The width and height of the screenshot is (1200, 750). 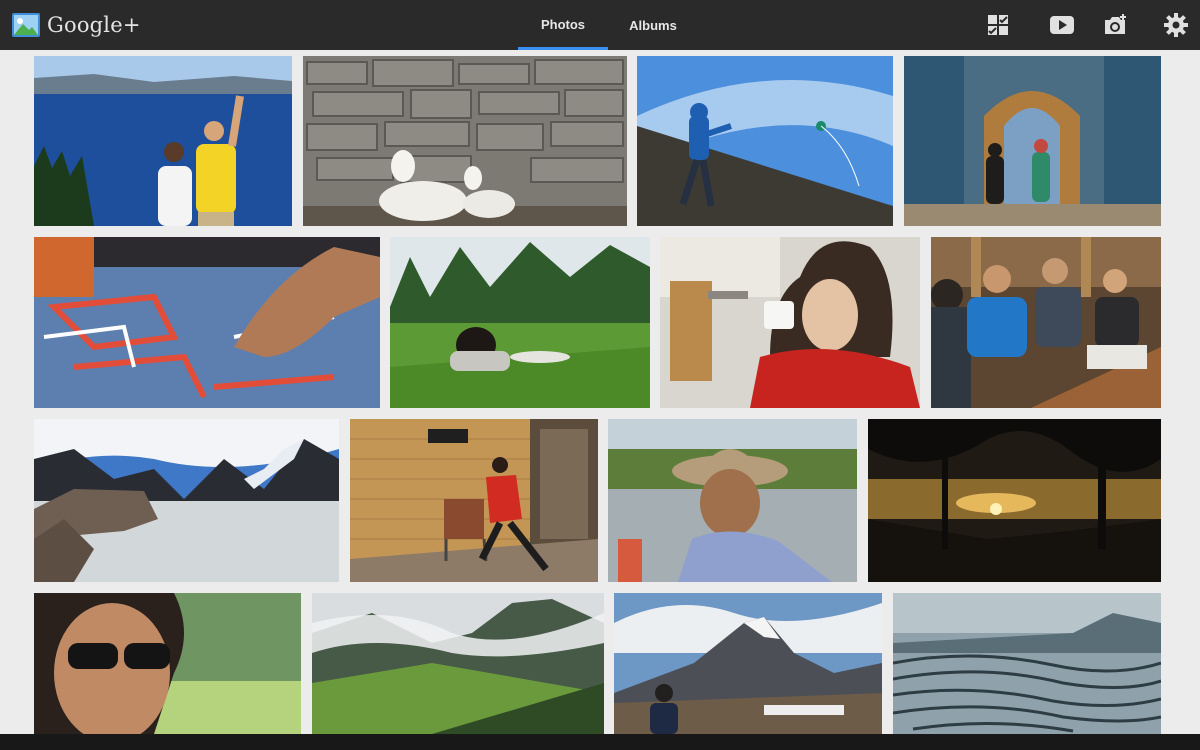 I want to click on photo-friends-restaurant, so click(x=1046, y=322).